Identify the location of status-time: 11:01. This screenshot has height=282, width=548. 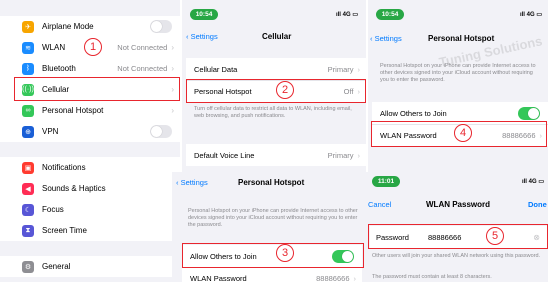
(386, 181).